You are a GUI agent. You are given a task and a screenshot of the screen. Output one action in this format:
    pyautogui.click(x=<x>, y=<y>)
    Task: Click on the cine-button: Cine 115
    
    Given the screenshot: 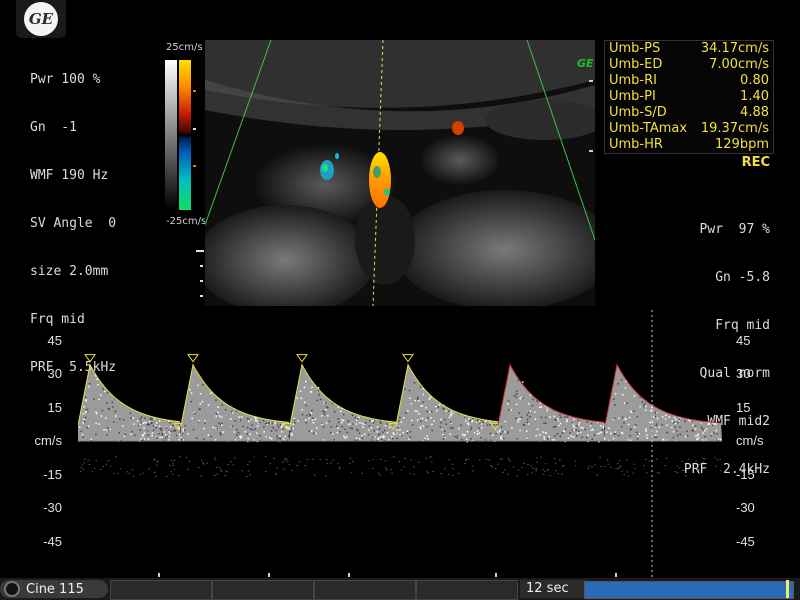 What is the action you would take?
    pyautogui.click(x=54, y=589)
    